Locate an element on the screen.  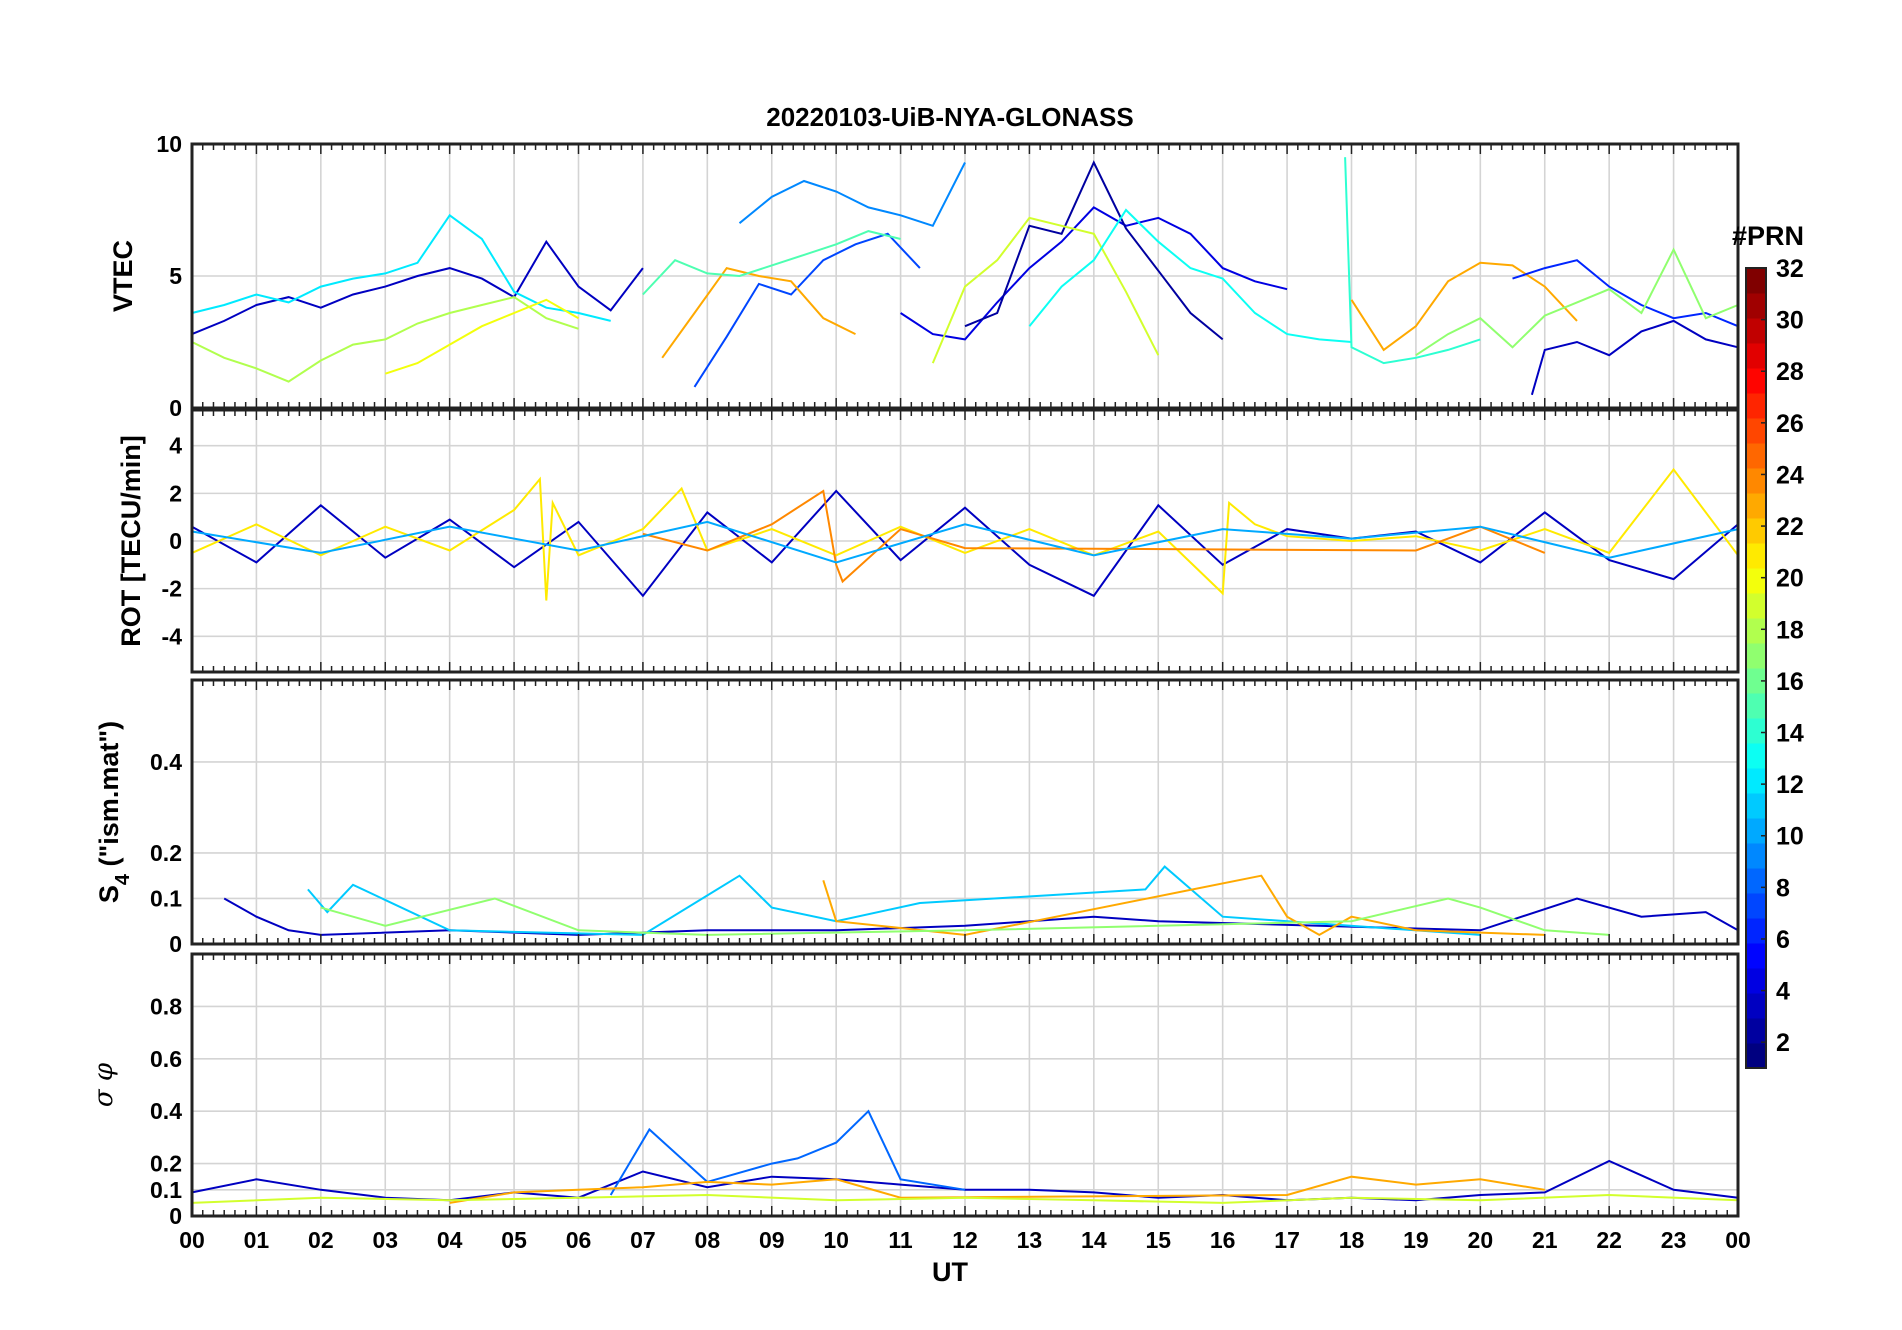
colorbar-tick-label: 32 is located at coordinates (1790, 269).